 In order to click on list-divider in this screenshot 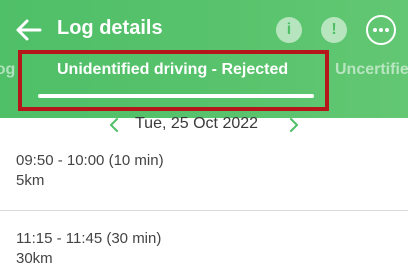, I will do `click(204, 210)`.